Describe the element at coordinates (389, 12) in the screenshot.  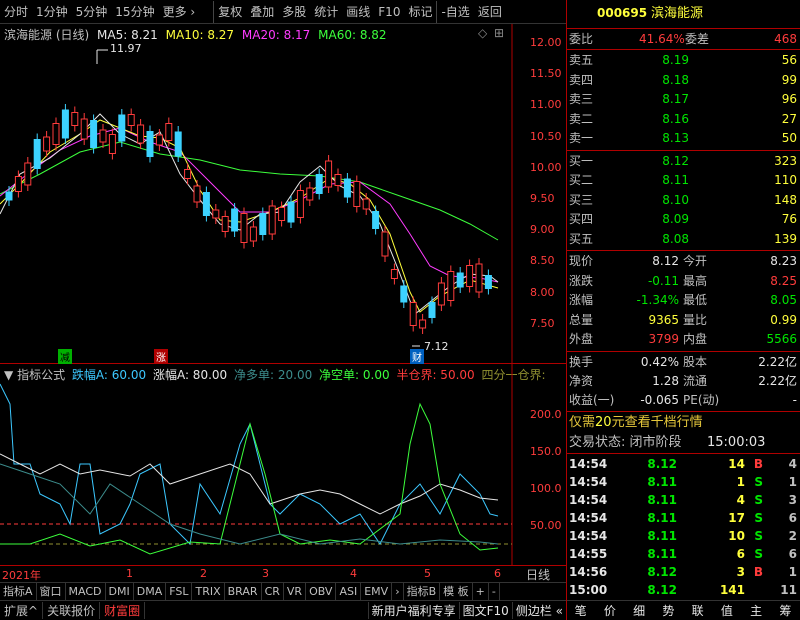
I see `toolbar-item: F10` at that location.